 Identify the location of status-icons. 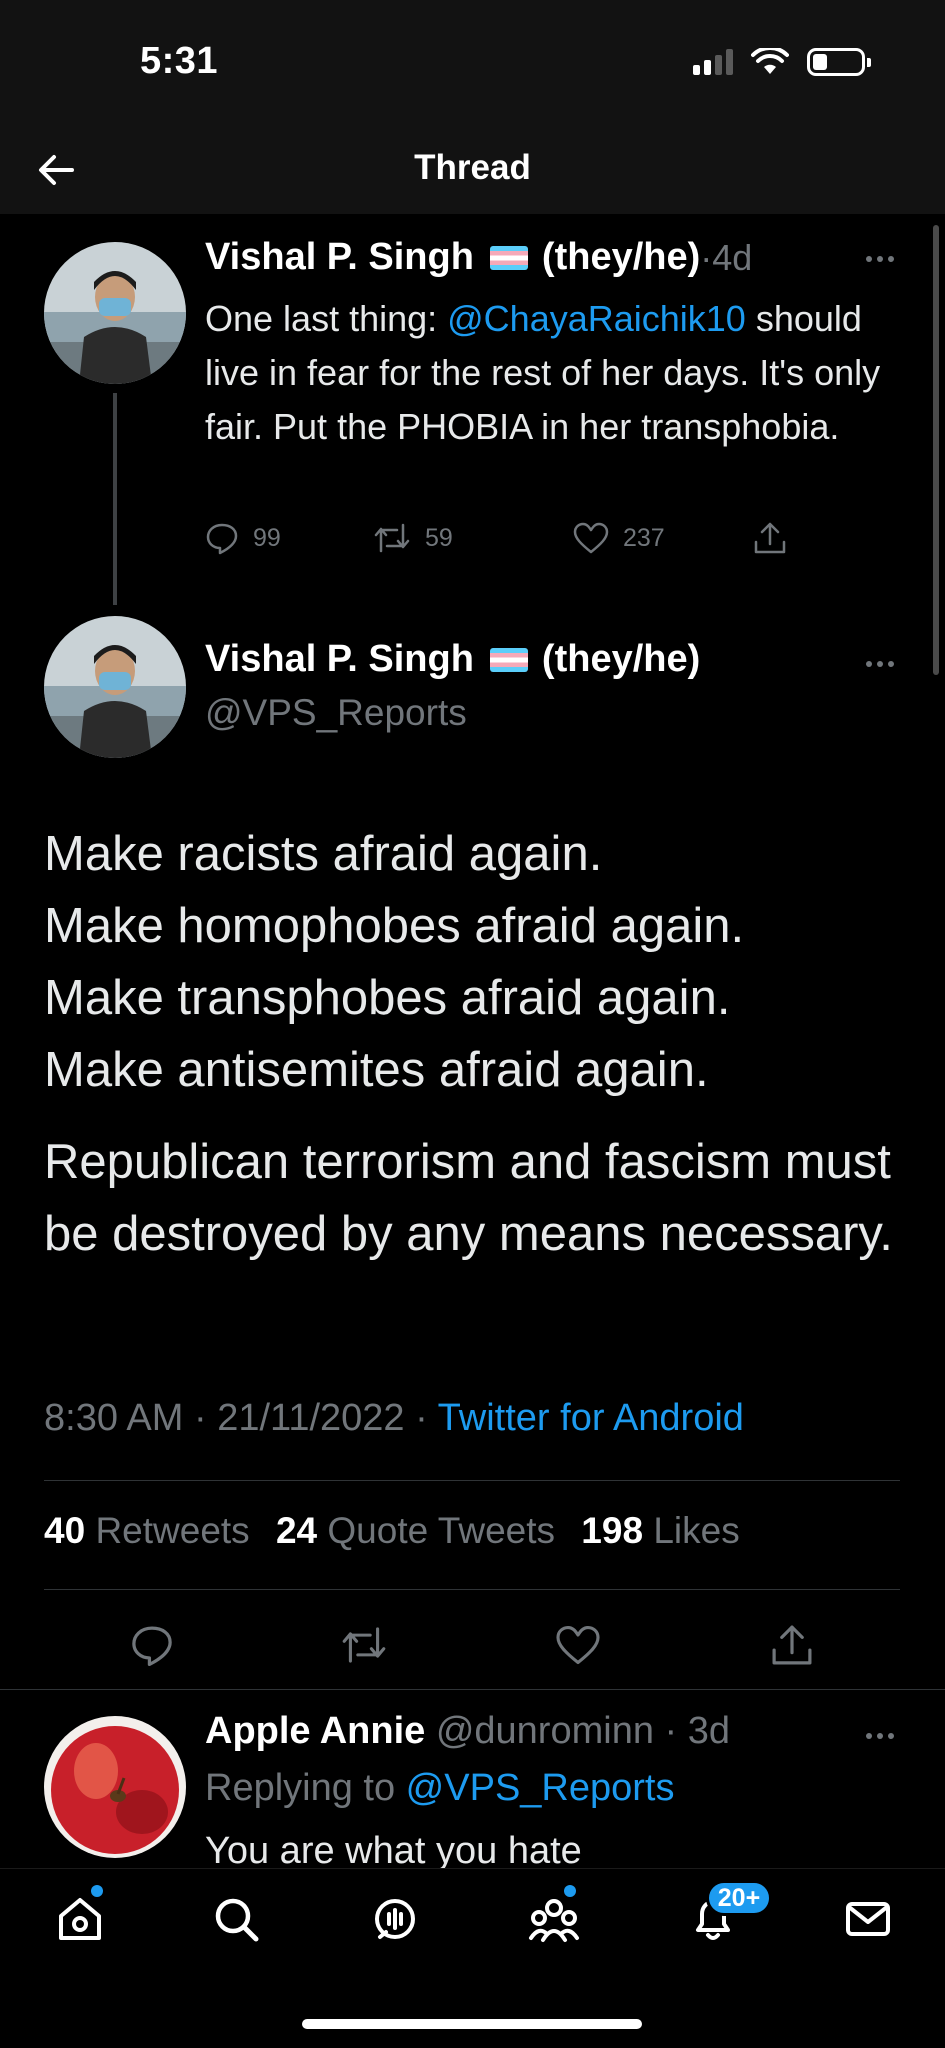
(782, 62).